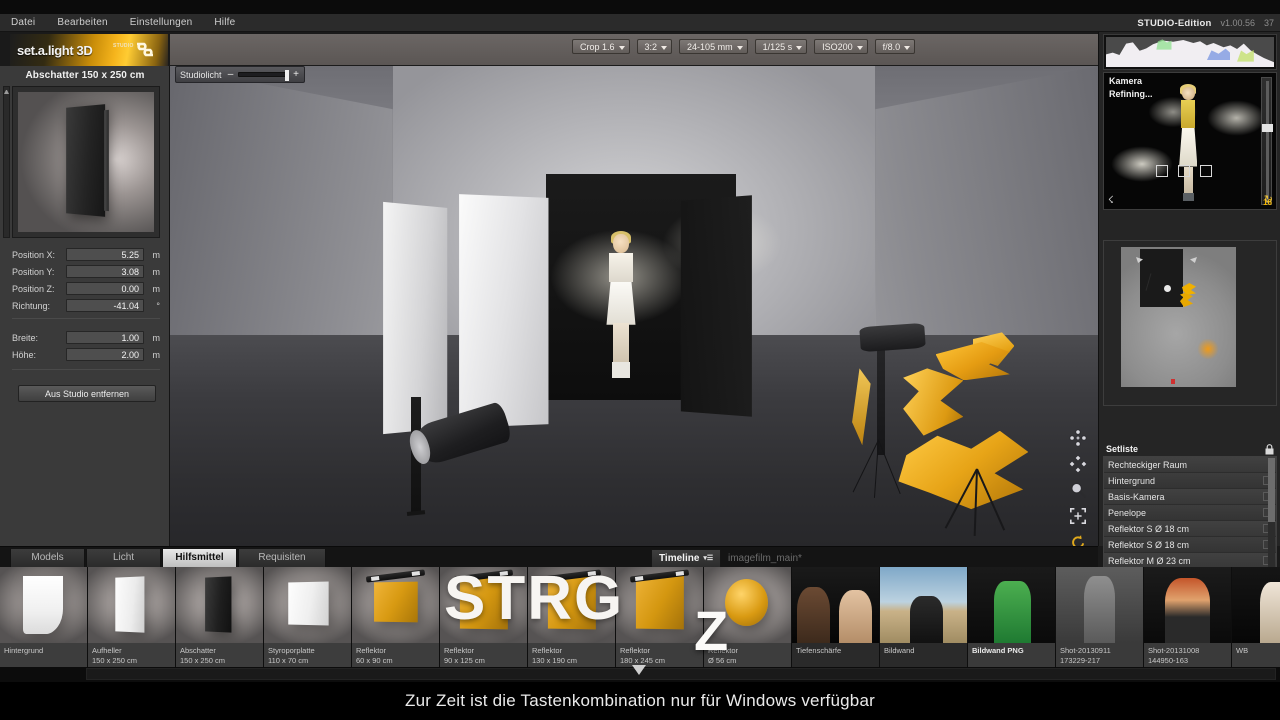  I want to click on list-item: Shot-20130911 173229-217, so click(1100, 617).